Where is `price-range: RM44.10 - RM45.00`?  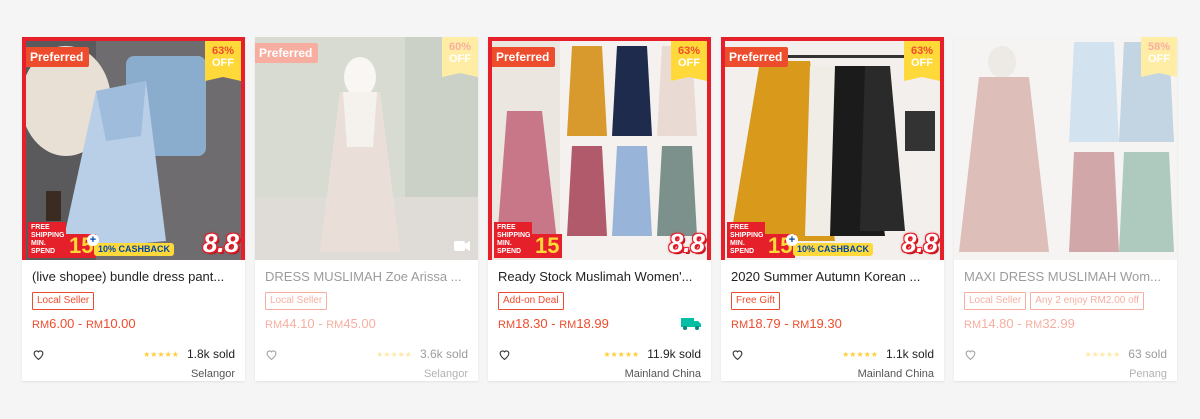
price-range: RM44.10 - RM45.00 is located at coordinates (320, 323).